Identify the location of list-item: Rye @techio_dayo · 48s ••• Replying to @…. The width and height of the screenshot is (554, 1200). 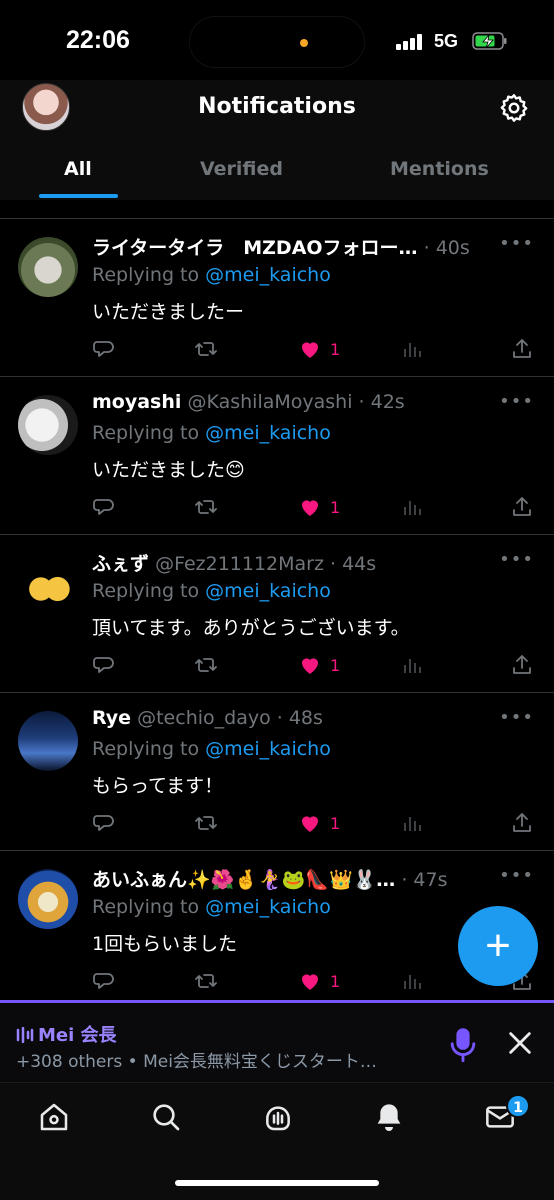
(277, 772).